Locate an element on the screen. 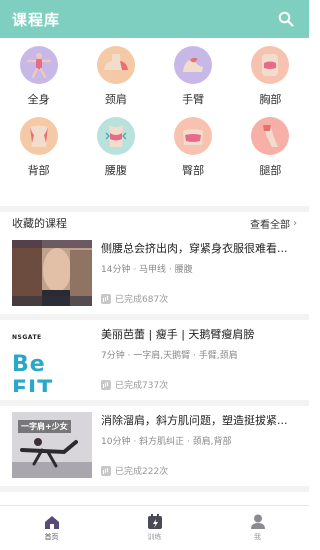 Image resolution: width=320 pixels, height=550 pixels. body-part-label: 腿部 is located at coordinates (270, 170).